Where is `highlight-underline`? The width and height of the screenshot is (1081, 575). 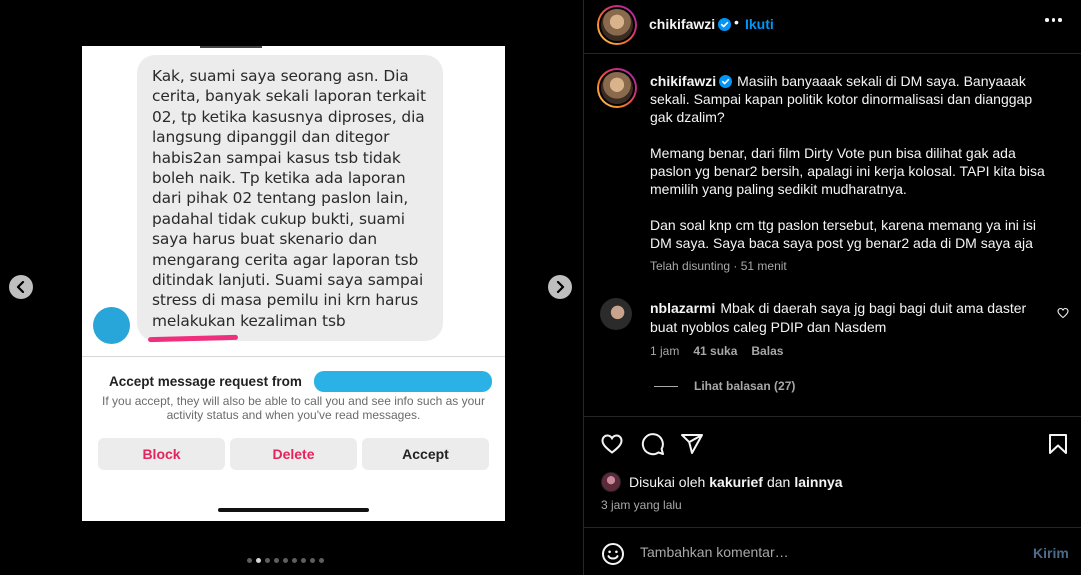 highlight-underline is located at coordinates (193, 338).